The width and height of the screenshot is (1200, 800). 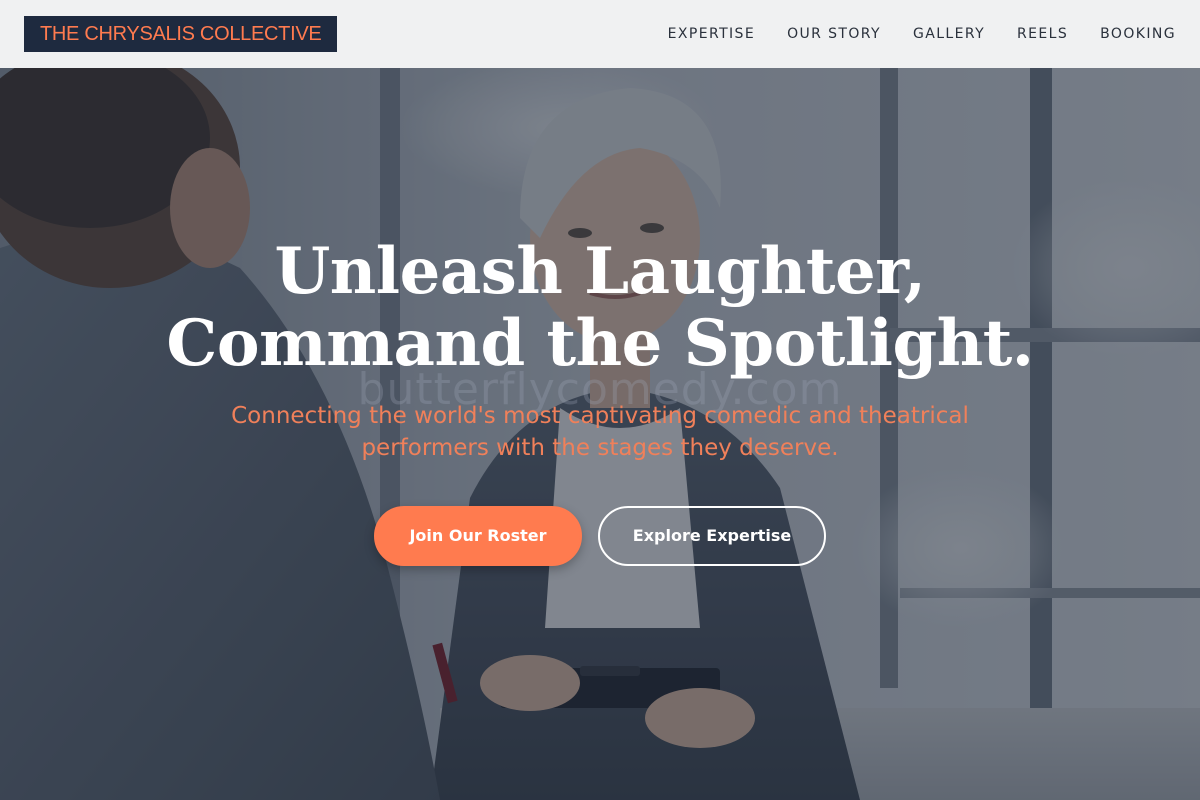 I want to click on nav-link-reels: REELS, so click(x=1042, y=34).